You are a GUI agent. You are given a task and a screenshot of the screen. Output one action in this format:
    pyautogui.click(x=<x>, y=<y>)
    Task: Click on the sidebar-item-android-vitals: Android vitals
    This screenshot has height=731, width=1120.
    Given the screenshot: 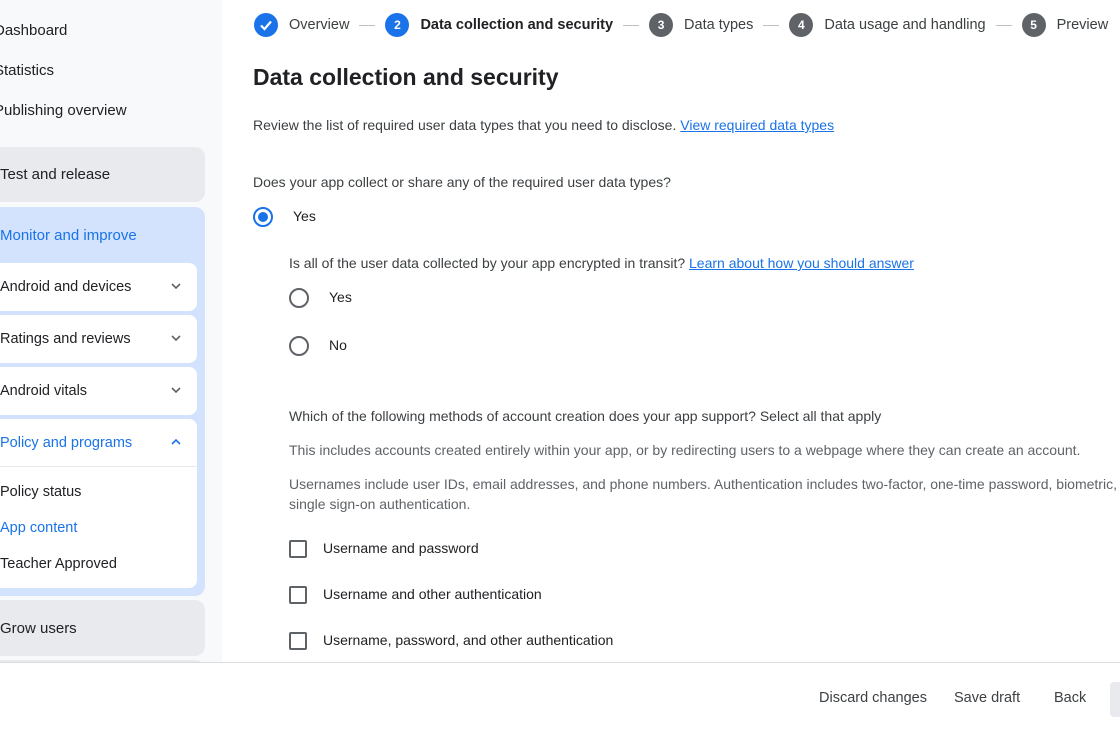 What is the action you would take?
    pyautogui.click(x=98, y=391)
    